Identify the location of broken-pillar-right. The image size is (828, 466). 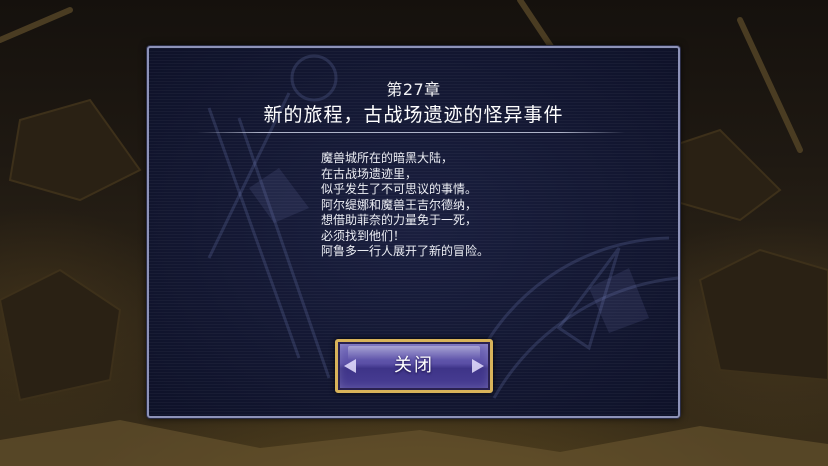
(770, 85).